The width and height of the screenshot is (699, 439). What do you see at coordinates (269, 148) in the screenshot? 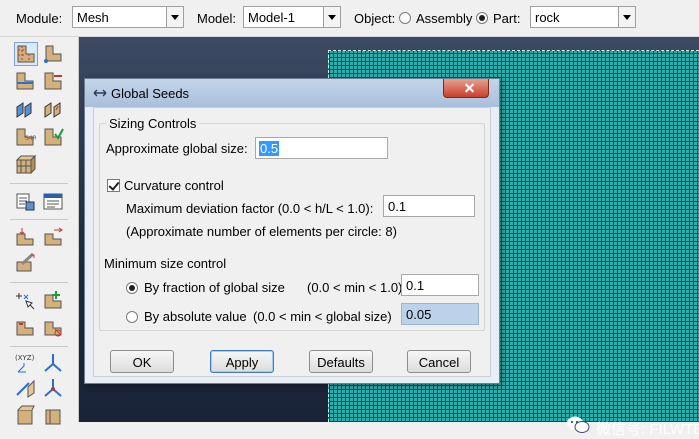
I see `approx-size-value: 0.5` at bounding box center [269, 148].